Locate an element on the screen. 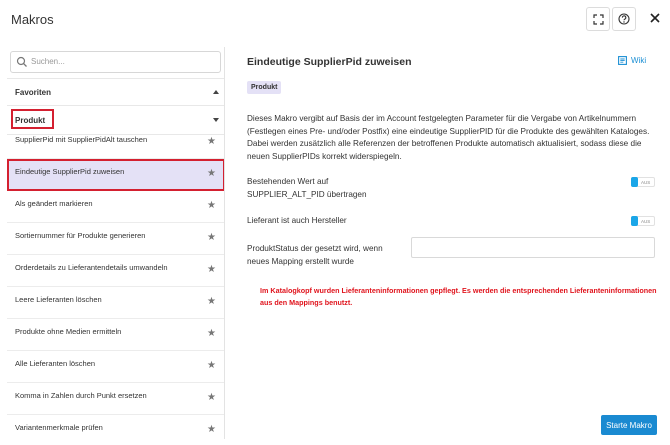  alt-pid-toggle: AUS is located at coordinates (643, 182).